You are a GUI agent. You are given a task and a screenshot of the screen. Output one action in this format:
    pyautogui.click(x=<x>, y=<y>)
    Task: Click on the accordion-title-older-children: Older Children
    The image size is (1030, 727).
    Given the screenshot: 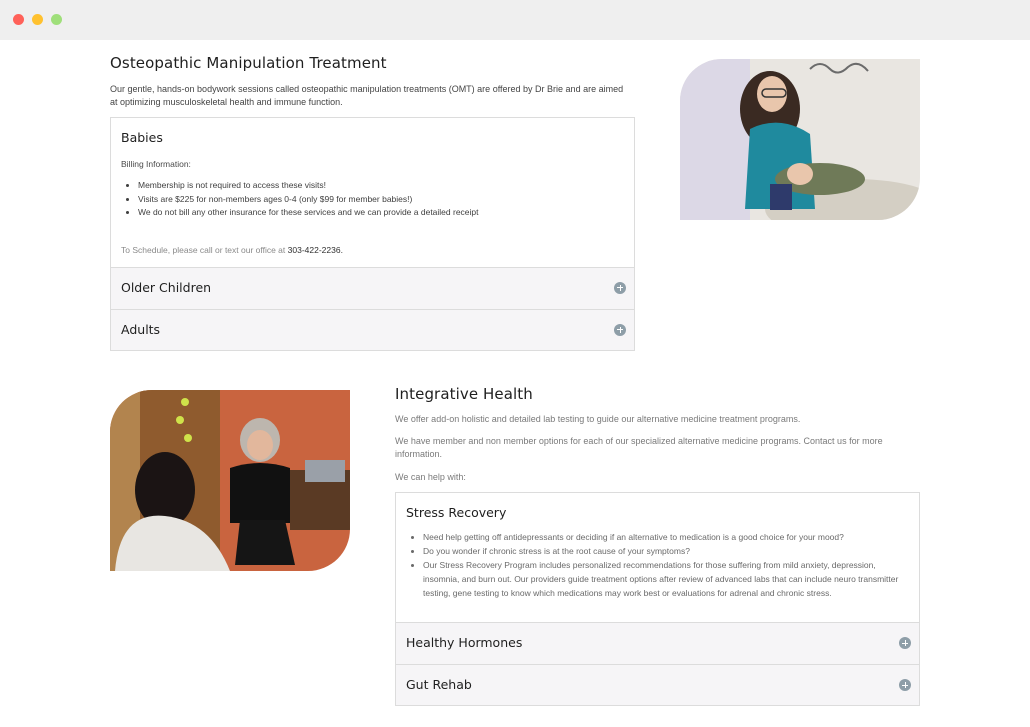 What is the action you would take?
    pyautogui.click(x=166, y=287)
    